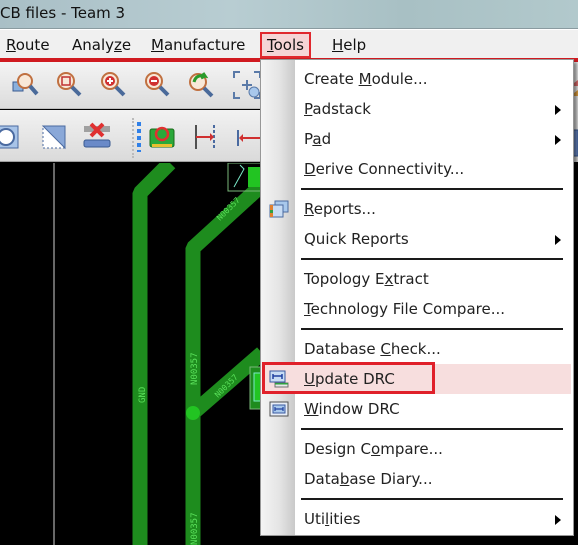 Image resolution: width=578 pixels, height=545 pixels. I want to click on menu-item-label: Topology Extract, so click(366, 279).